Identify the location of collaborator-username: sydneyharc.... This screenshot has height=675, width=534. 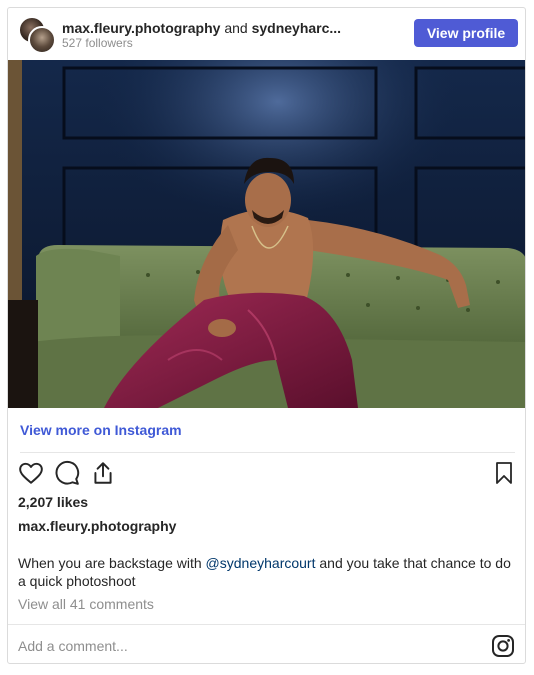
(297, 28).